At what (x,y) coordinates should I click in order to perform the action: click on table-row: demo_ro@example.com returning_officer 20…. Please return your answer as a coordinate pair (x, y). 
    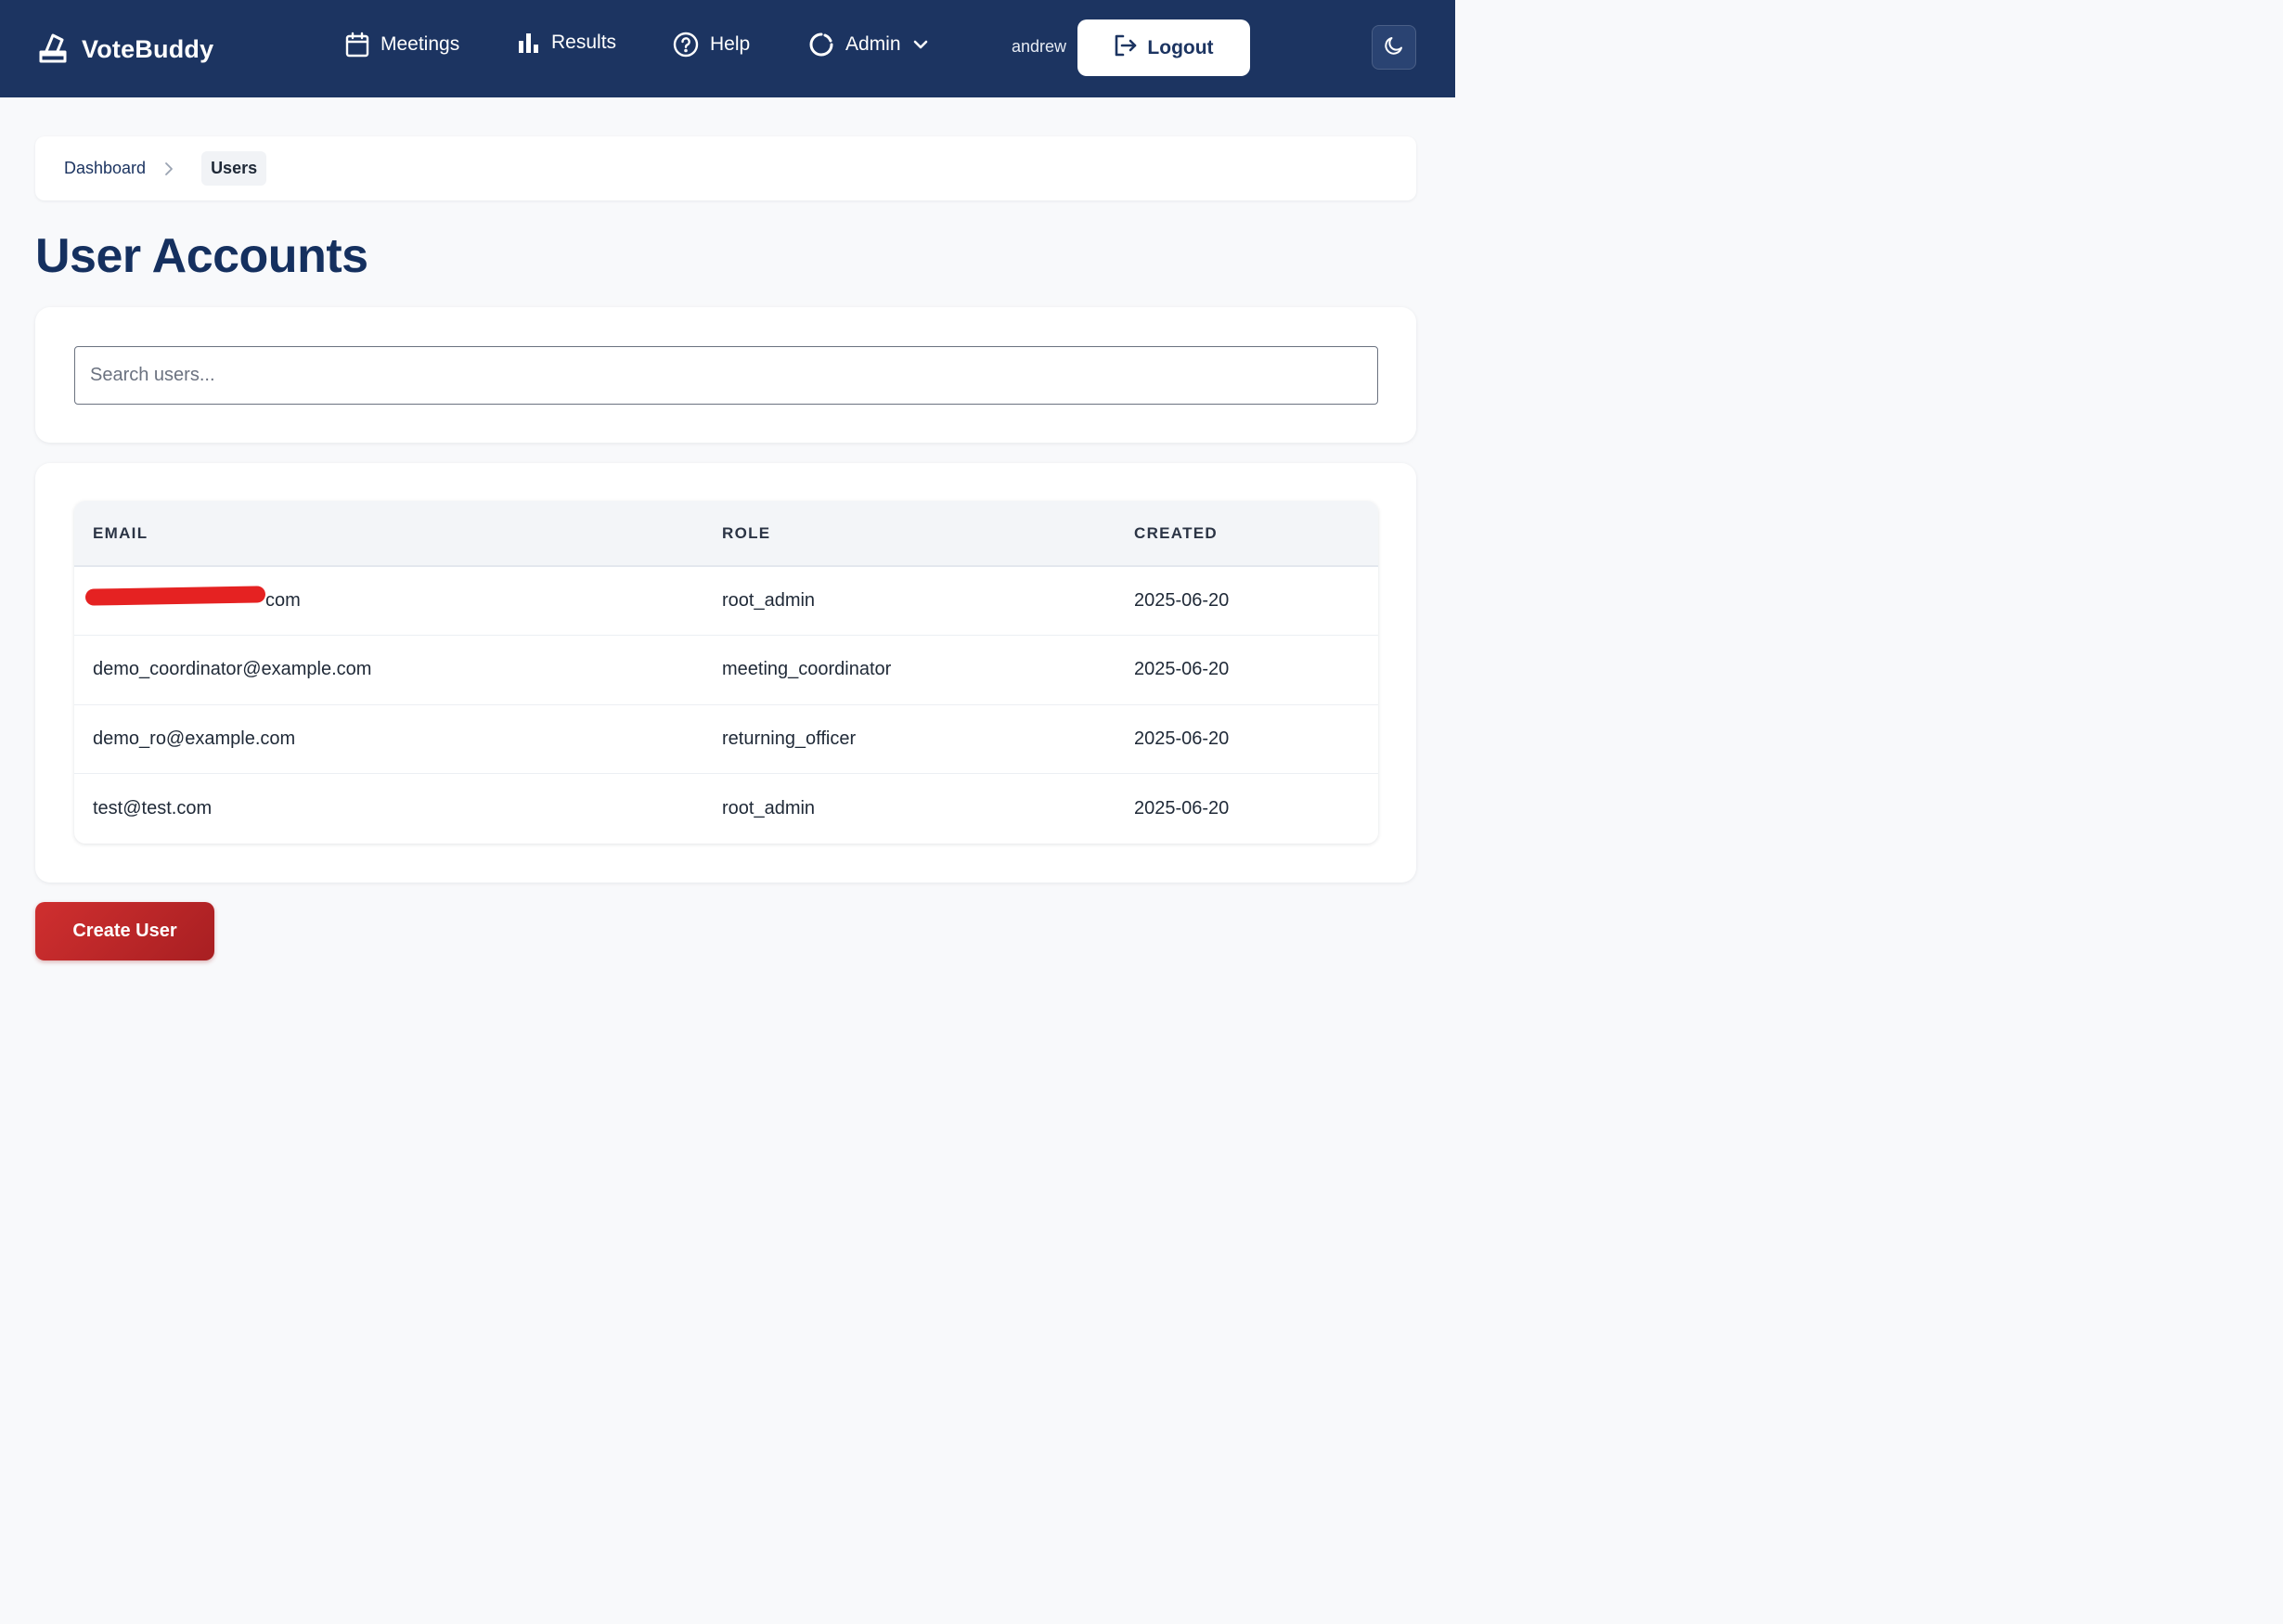
    Looking at the image, I should click on (726, 739).